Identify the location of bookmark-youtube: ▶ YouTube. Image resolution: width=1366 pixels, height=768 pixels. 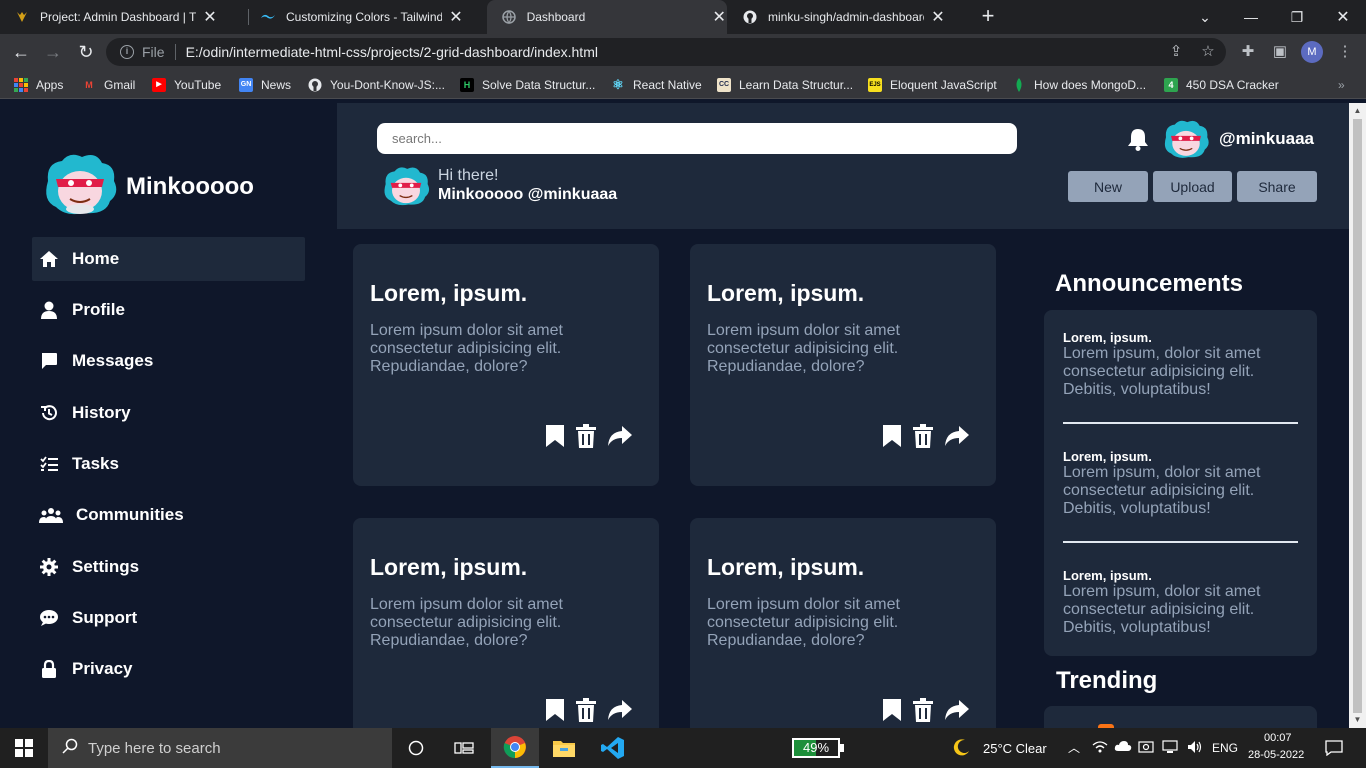
(186, 85).